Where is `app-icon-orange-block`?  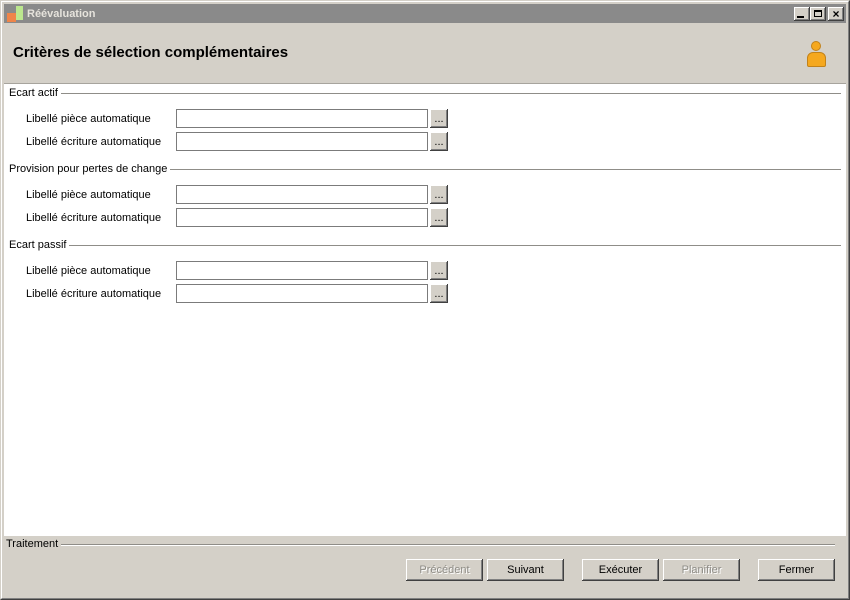 app-icon-orange-block is located at coordinates (11, 17).